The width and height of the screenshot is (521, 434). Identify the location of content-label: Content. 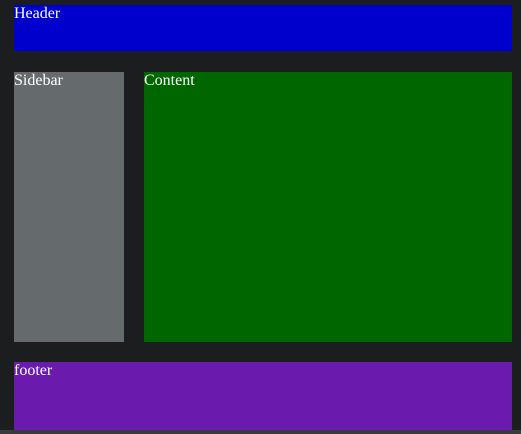
(169, 80).